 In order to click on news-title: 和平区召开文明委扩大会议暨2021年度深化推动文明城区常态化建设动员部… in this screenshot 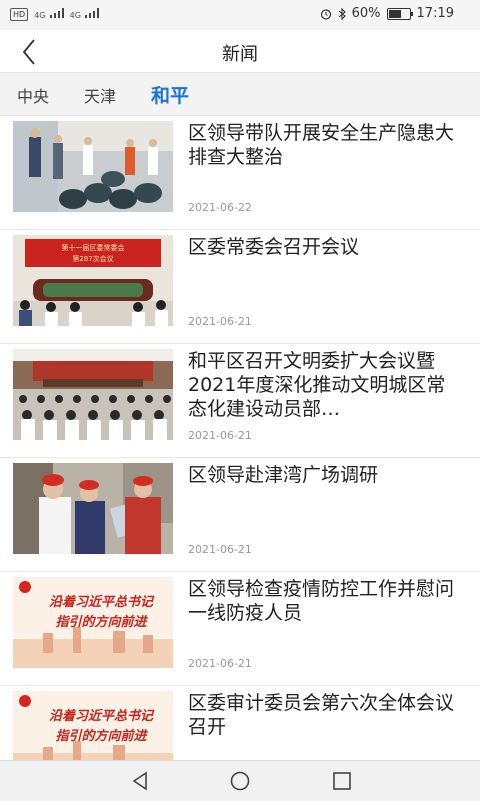, I will do `click(317, 385)`.